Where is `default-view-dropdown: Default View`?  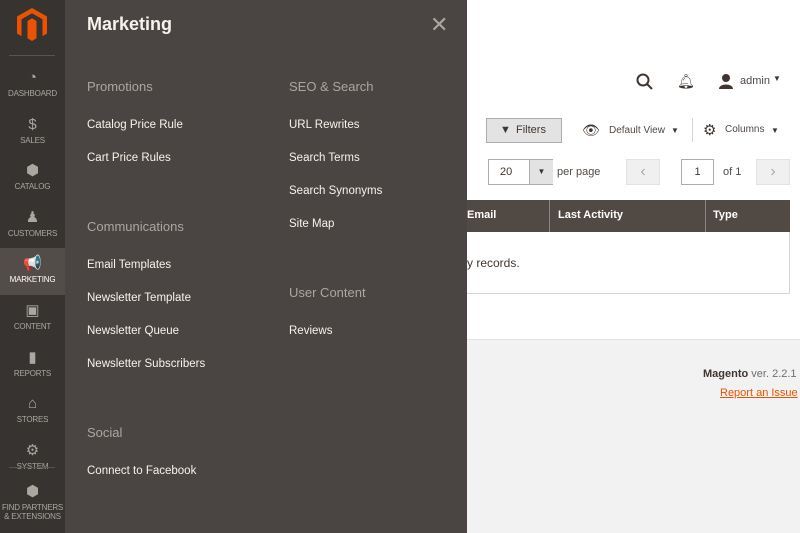 default-view-dropdown: Default View is located at coordinates (637, 130).